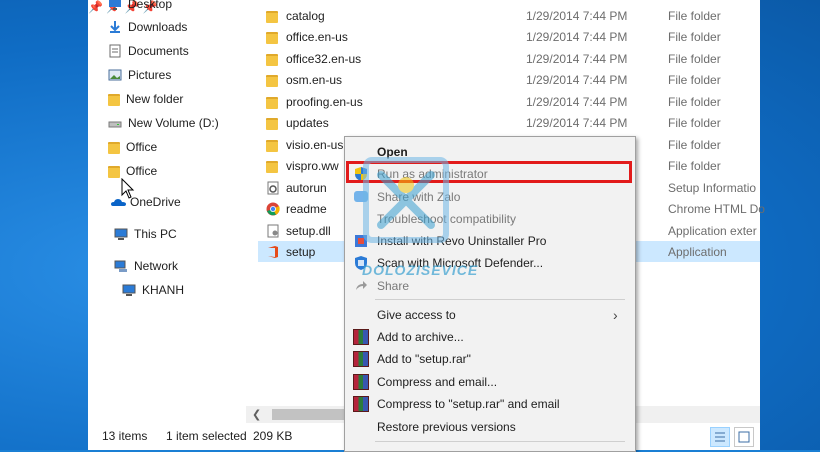 This screenshot has width=820, height=452. I want to click on menu-item-label: Share with Zalo, so click(419, 197).